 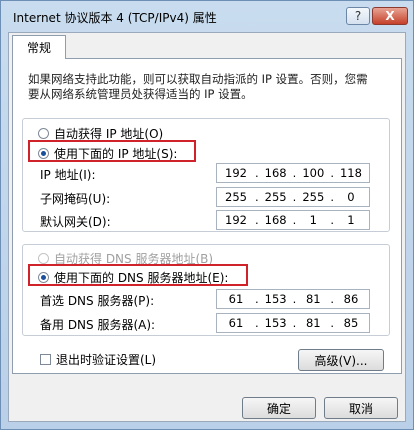 I want to click on radio-circle-disabled, so click(x=43, y=258).